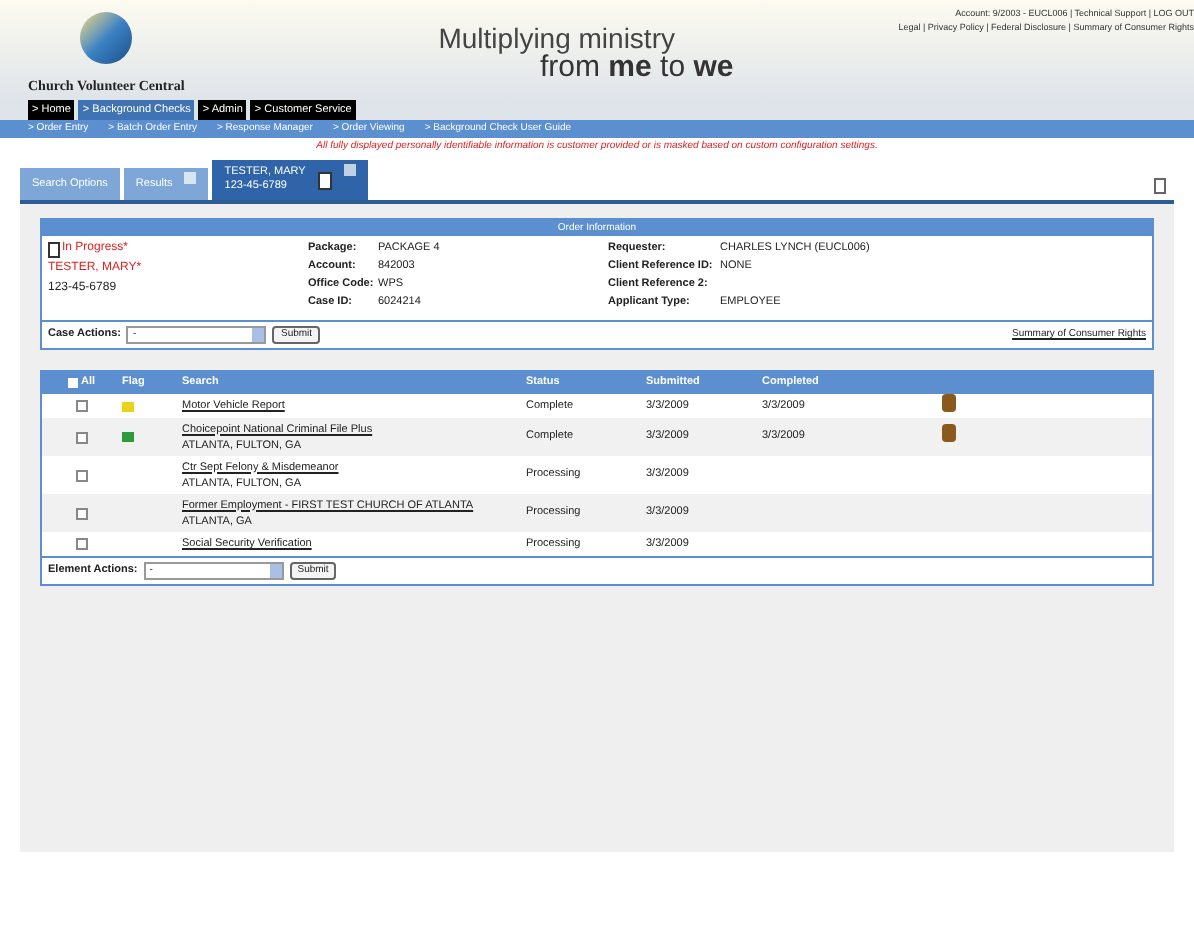 This screenshot has height=940, width=1194. Describe the element at coordinates (637, 67) in the screenshot. I see `slogan: from me to we` at that location.